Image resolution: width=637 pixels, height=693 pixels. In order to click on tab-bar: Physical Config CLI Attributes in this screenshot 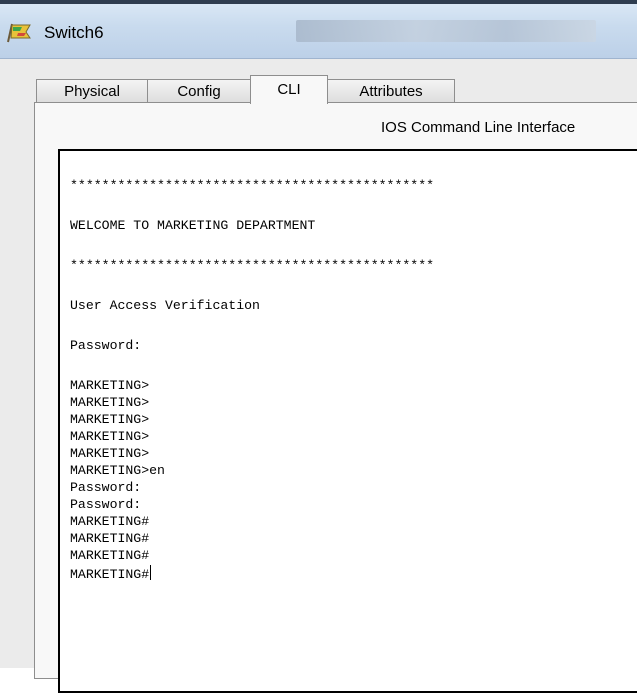, I will do `click(245, 89)`.